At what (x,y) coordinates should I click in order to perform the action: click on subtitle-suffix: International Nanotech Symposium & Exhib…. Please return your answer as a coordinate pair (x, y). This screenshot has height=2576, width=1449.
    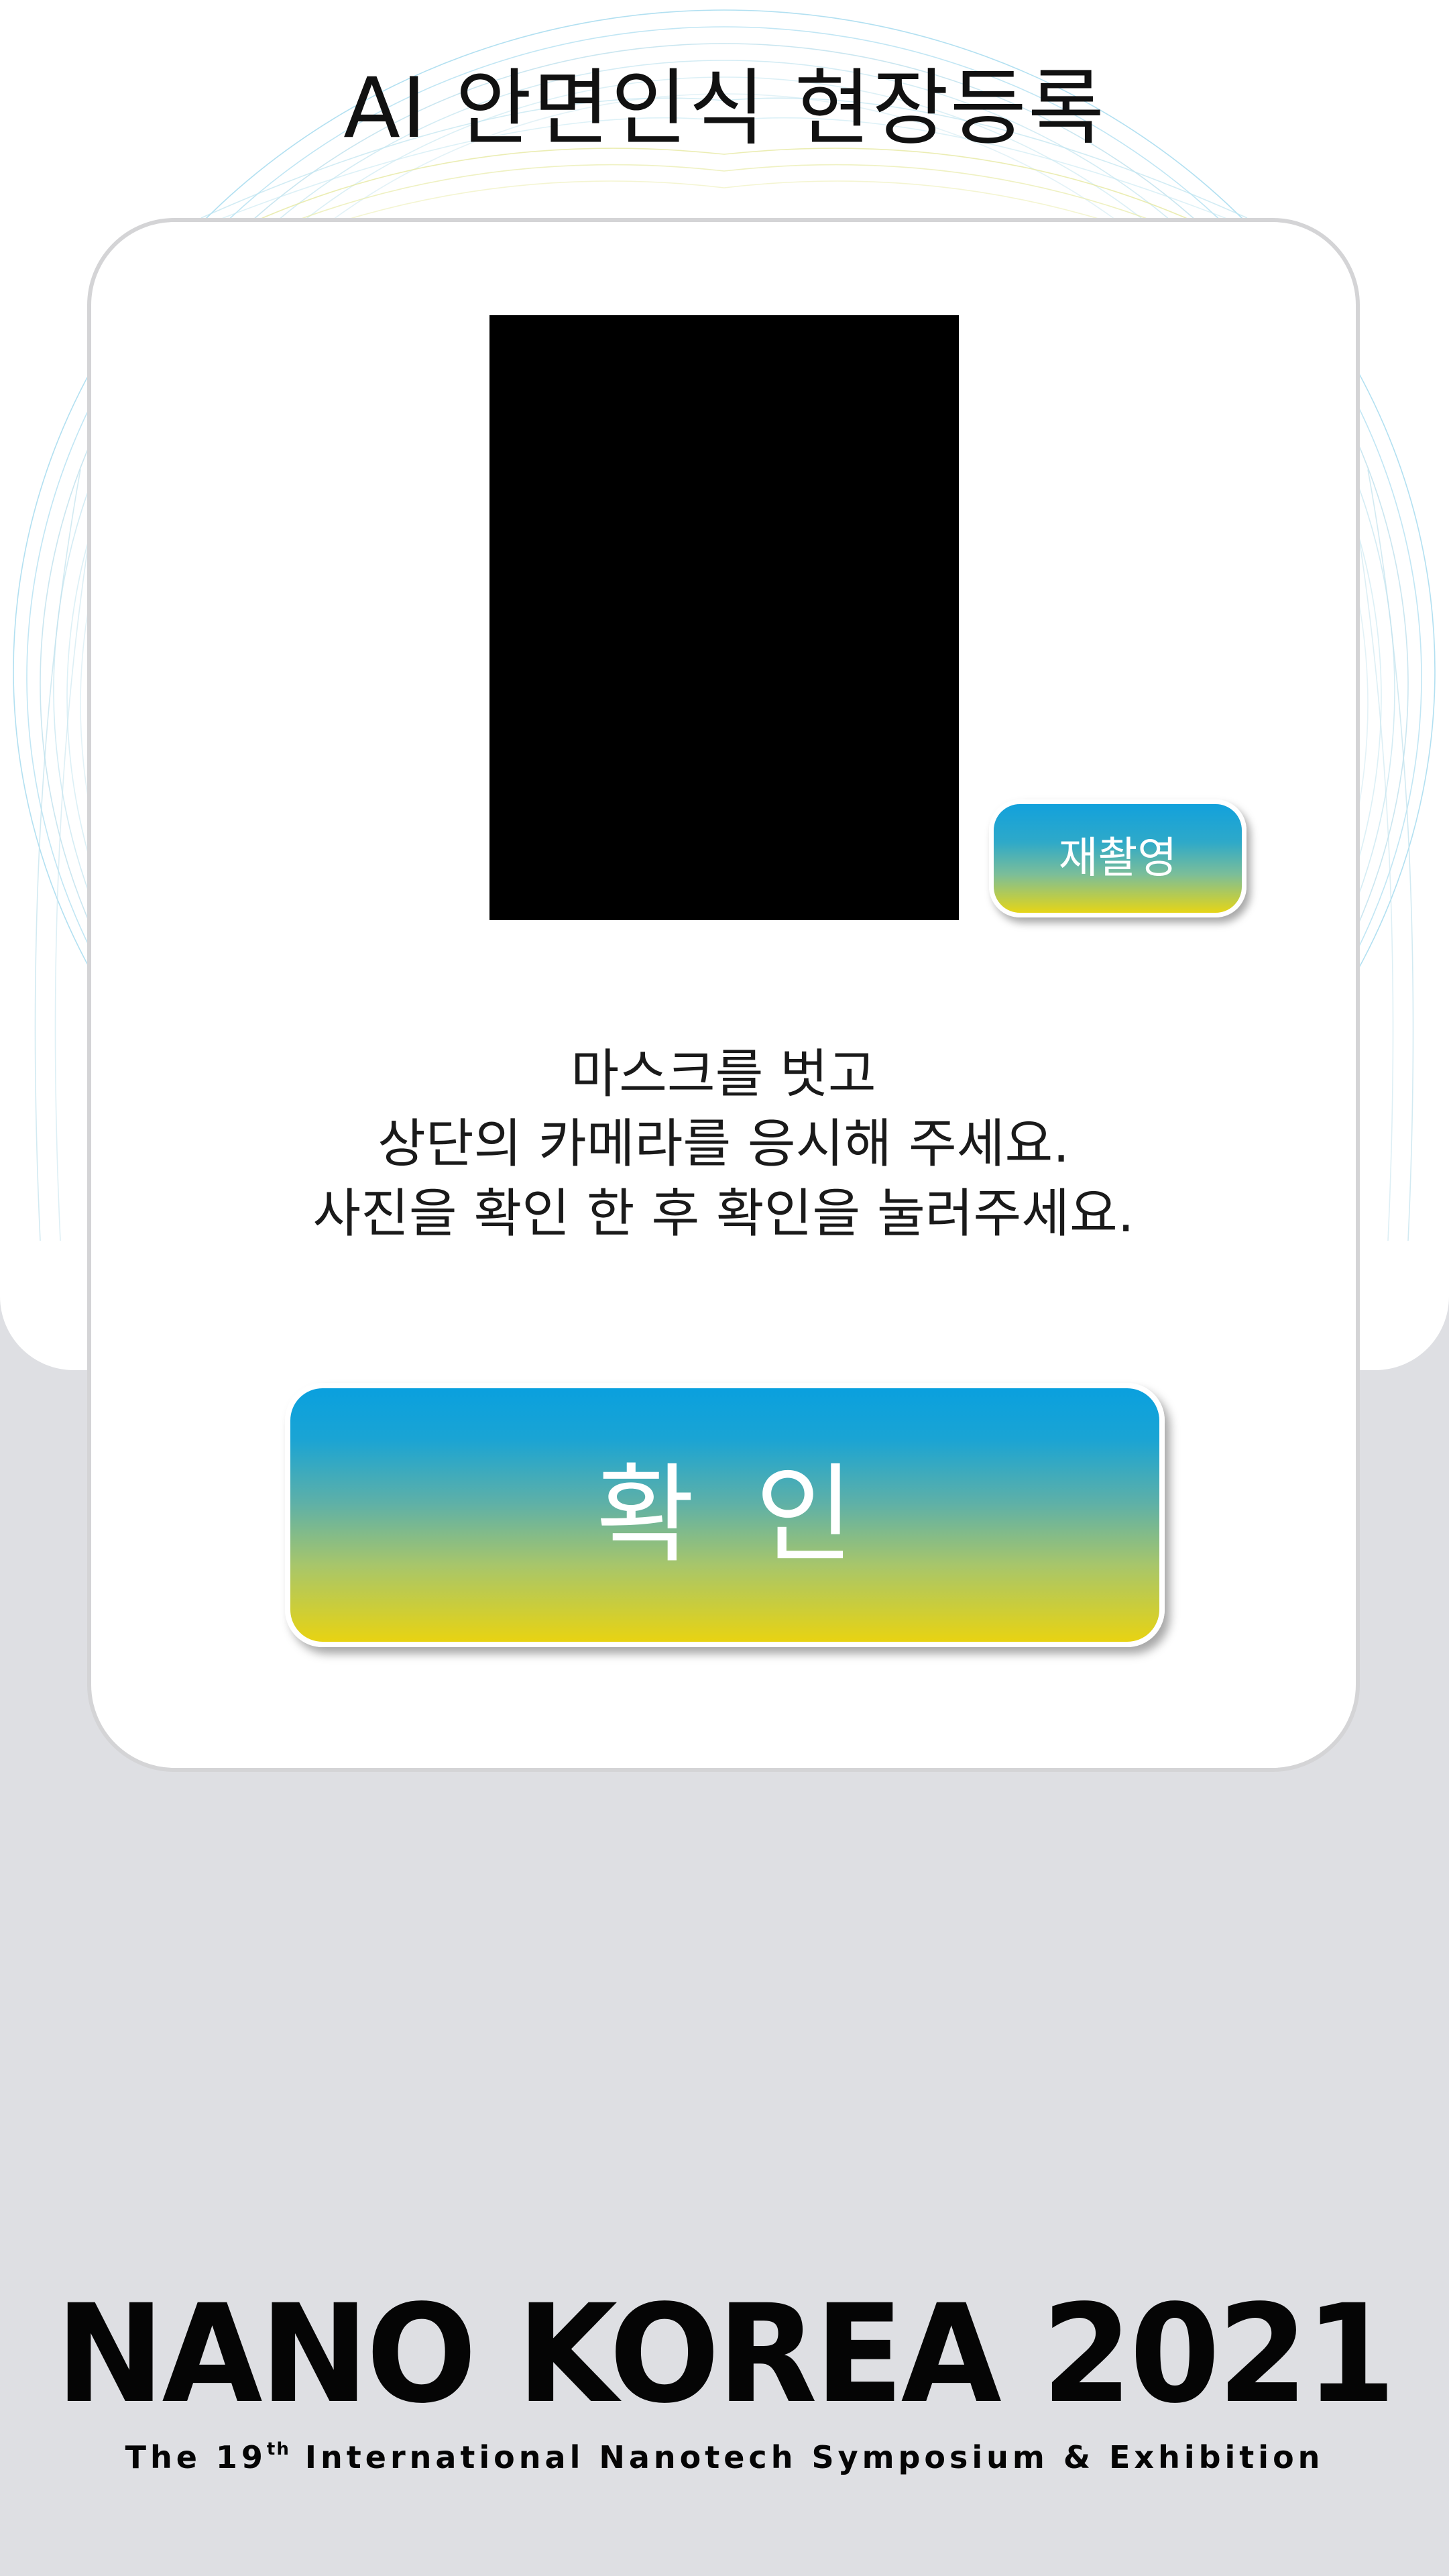
    Looking at the image, I should click on (807, 2457).